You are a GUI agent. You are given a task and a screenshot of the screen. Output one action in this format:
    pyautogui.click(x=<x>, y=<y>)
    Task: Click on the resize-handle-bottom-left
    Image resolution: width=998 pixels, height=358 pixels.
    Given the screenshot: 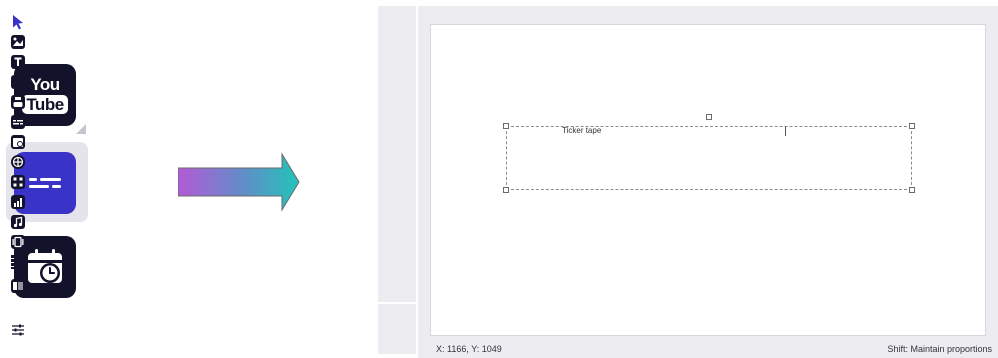 What is the action you would take?
    pyautogui.click(x=506, y=190)
    